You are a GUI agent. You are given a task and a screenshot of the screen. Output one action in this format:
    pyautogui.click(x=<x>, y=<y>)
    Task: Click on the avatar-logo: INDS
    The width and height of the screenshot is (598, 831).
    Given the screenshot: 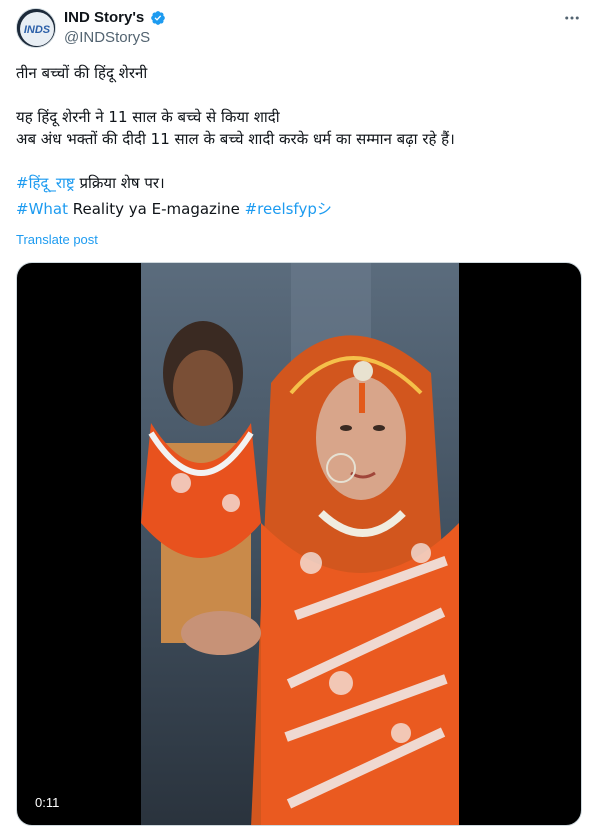 What is the action you would take?
    pyautogui.click(x=36, y=28)
    